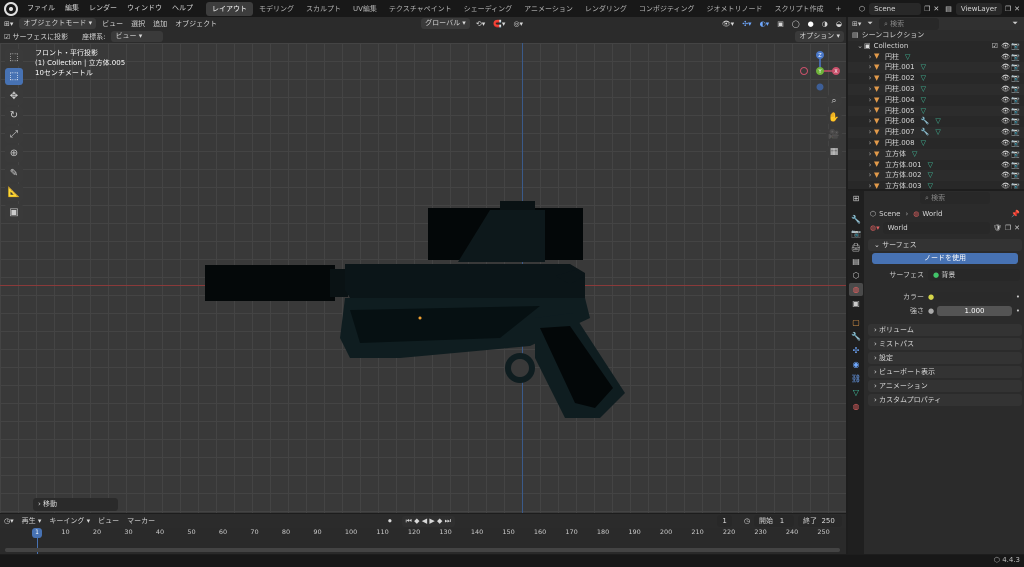 The height and width of the screenshot is (567, 1024). Describe the element at coordinates (856, 198) in the screenshot. I see `editor-type-icon: ⊞` at that location.